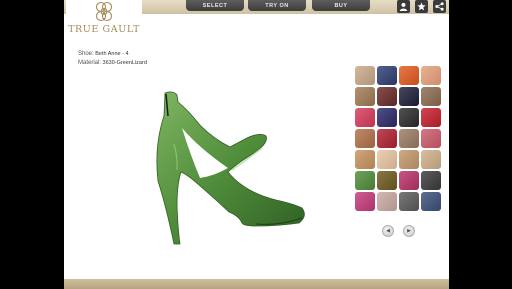 Image resolution: width=512 pixels, height=289 pixels. I want to click on share-icon, so click(439, 6).